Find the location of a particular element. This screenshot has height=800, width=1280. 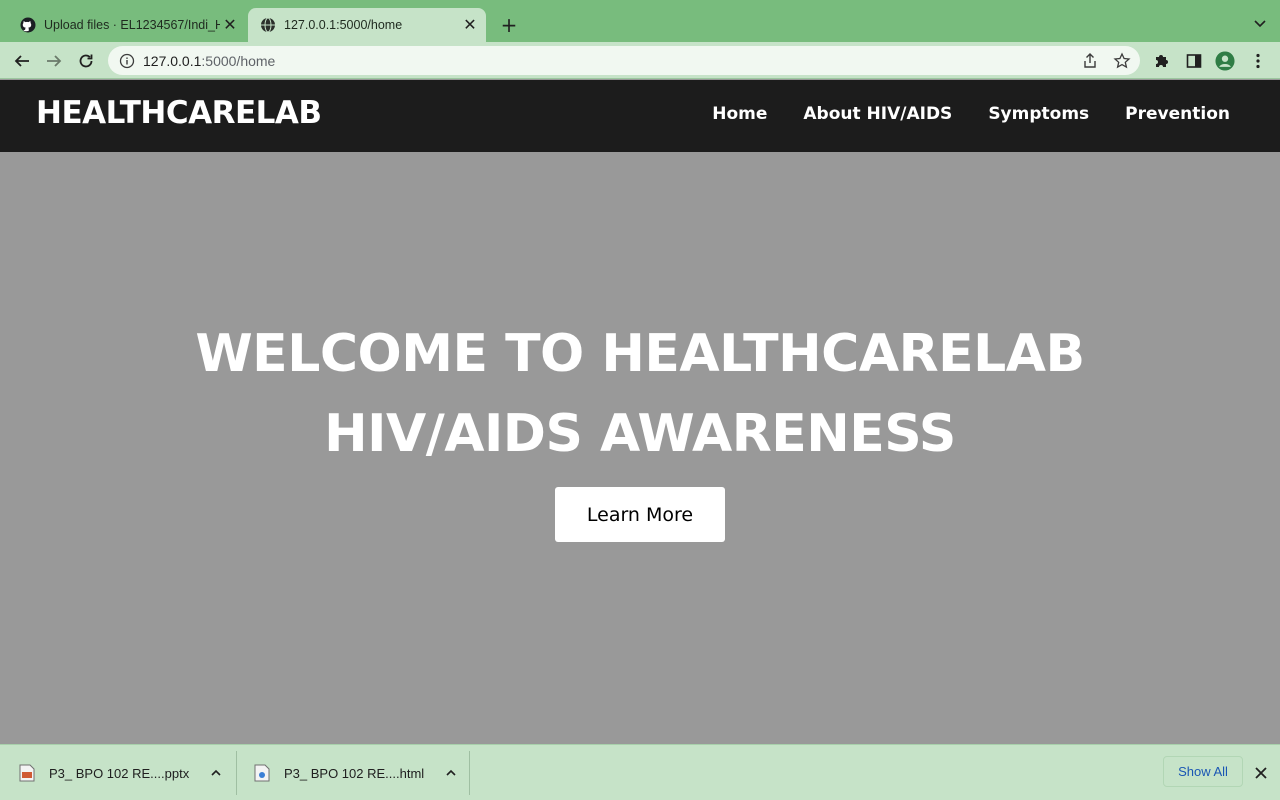

nav-link-prevention: Prevention is located at coordinates (1177, 114).